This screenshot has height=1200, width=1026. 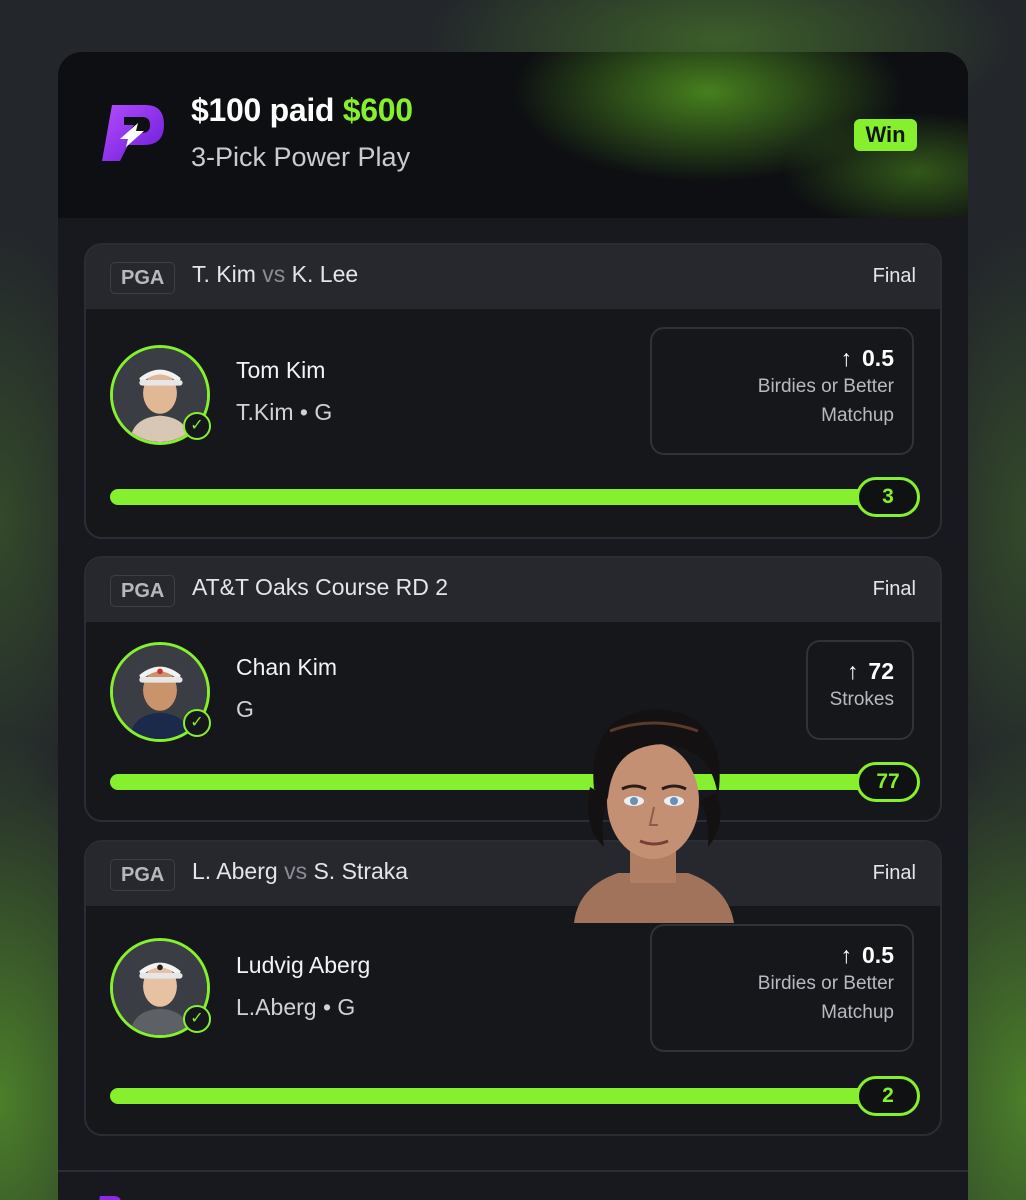 What do you see at coordinates (263, 110) in the screenshot?
I see `stake-text: $100 paid` at bounding box center [263, 110].